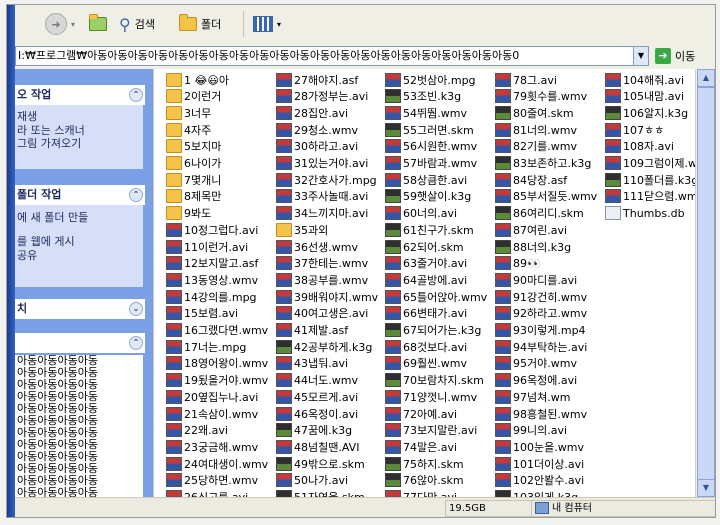  I want to click on vertical-scrollbar: ▲ ▼, so click(705, 283).